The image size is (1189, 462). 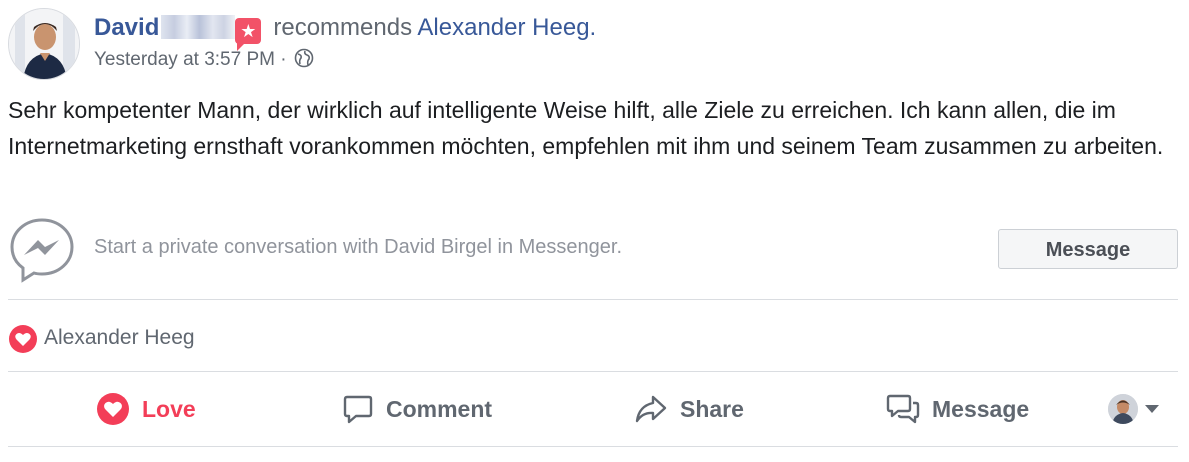 I want to click on author-avatar, so click(x=44, y=44).